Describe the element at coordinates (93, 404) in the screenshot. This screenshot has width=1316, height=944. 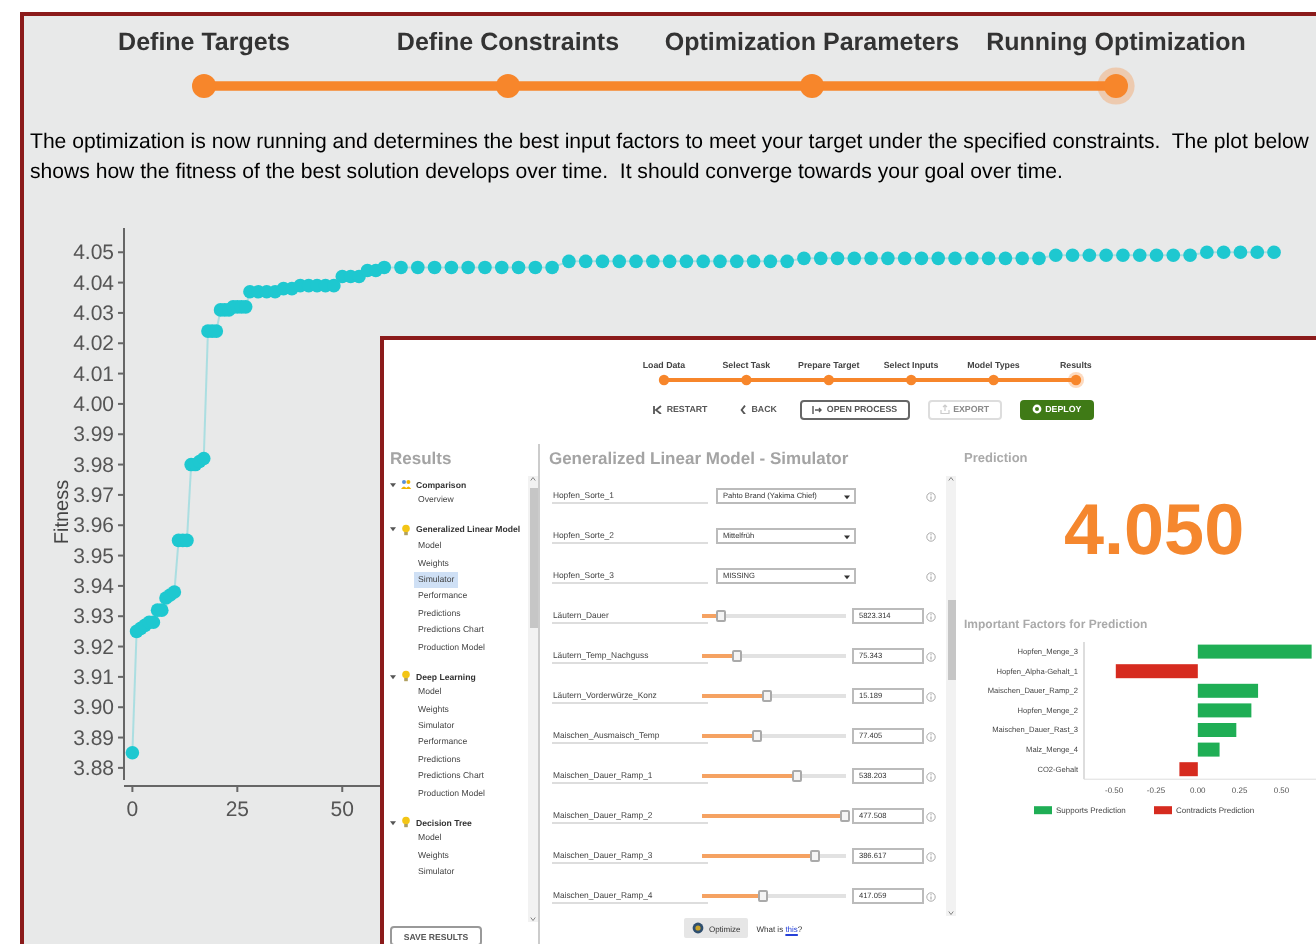
I see `tick-label: 4.00` at that location.